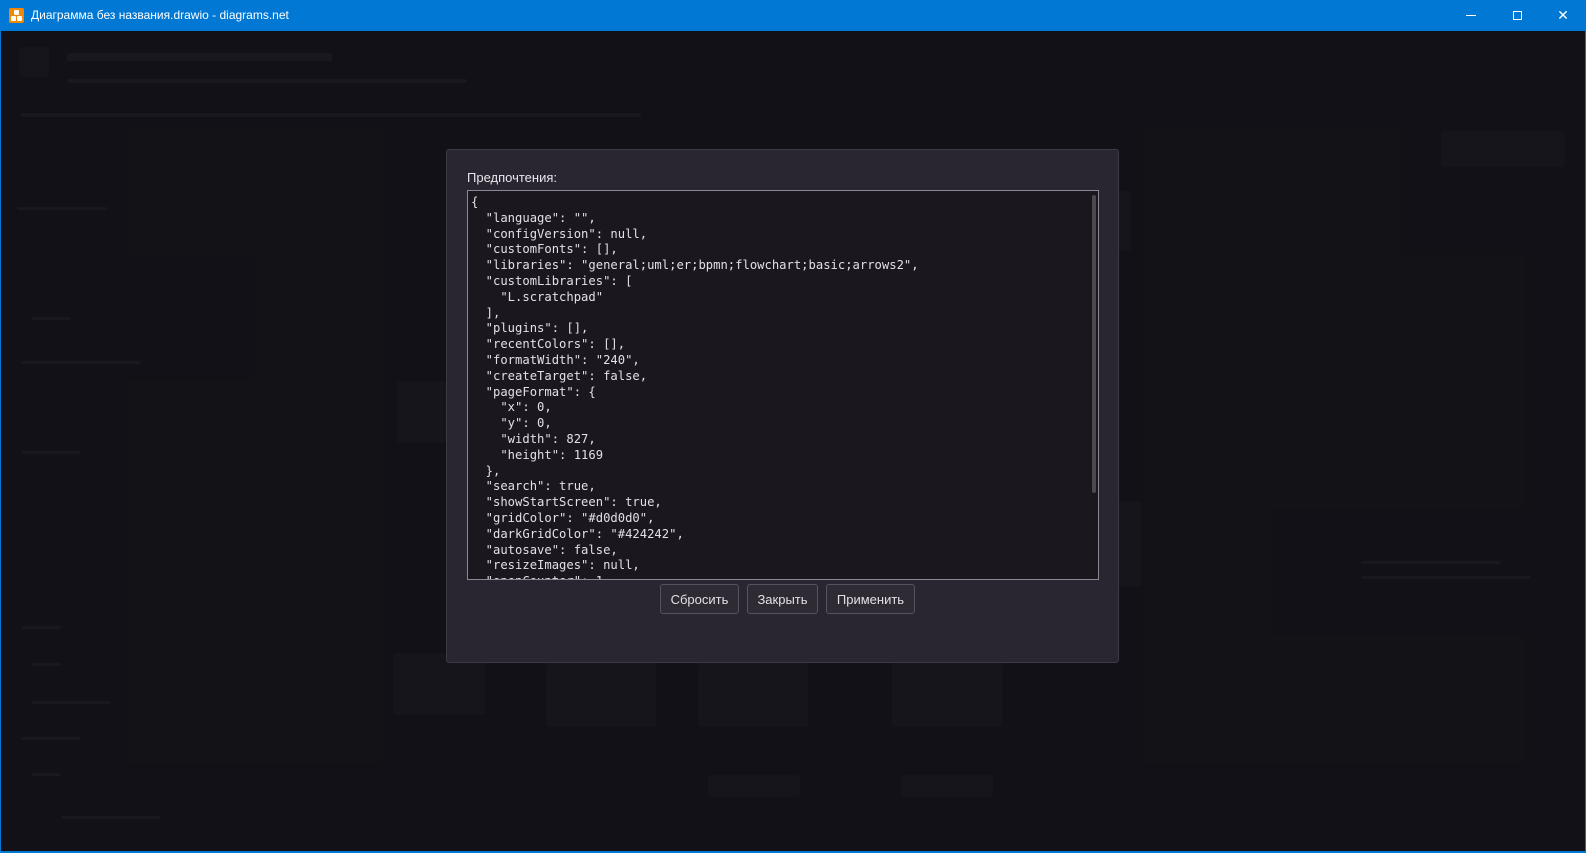 Image resolution: width=1586 pixels, height=853 pixels. I want to click on close-button: Закрыть, so click(782, 599).